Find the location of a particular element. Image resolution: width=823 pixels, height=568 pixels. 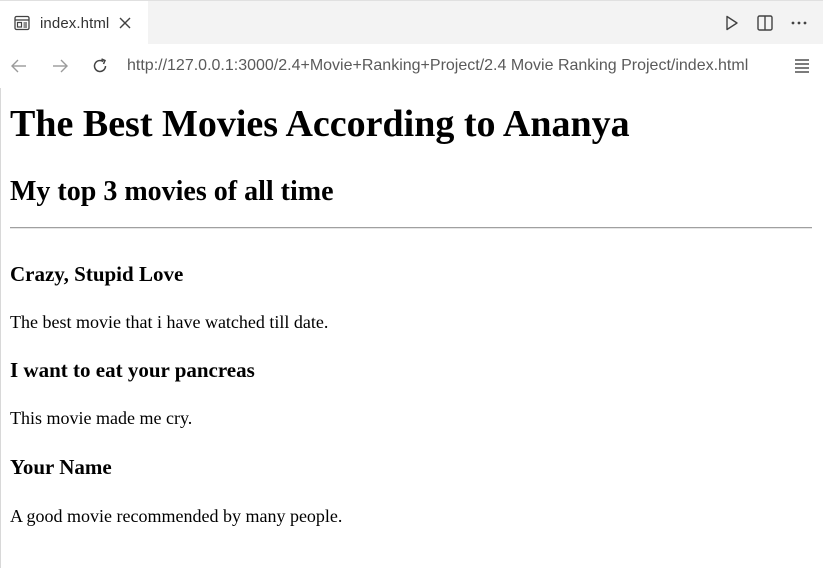

arrow-left-icon is located at coordinates (19, 66).